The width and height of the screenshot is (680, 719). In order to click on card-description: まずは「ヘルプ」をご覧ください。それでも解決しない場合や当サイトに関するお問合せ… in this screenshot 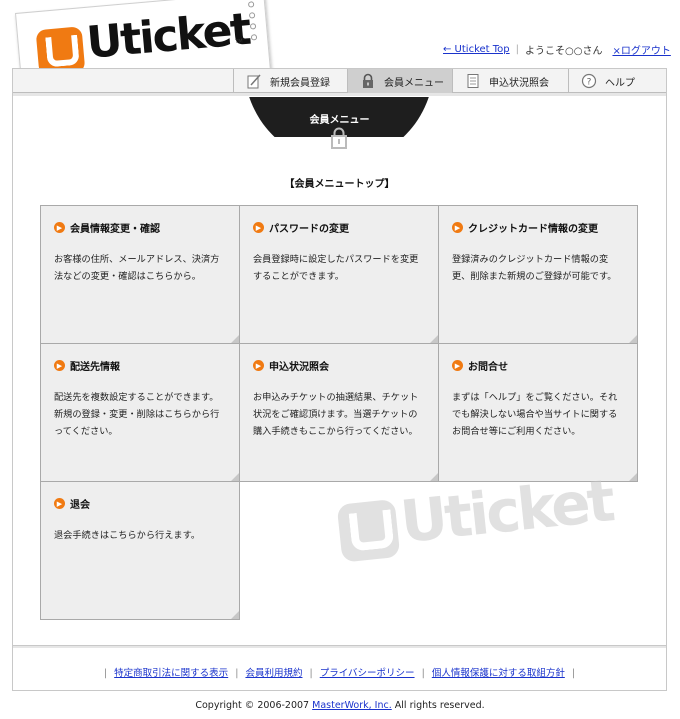, I will do `click(535, 414)`.